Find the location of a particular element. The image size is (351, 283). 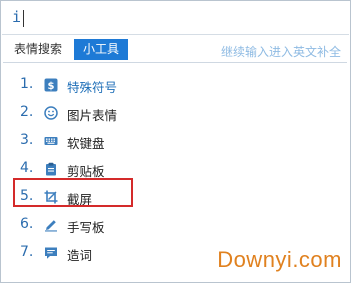

item-number: 6. is located at coordinates (27, 224).